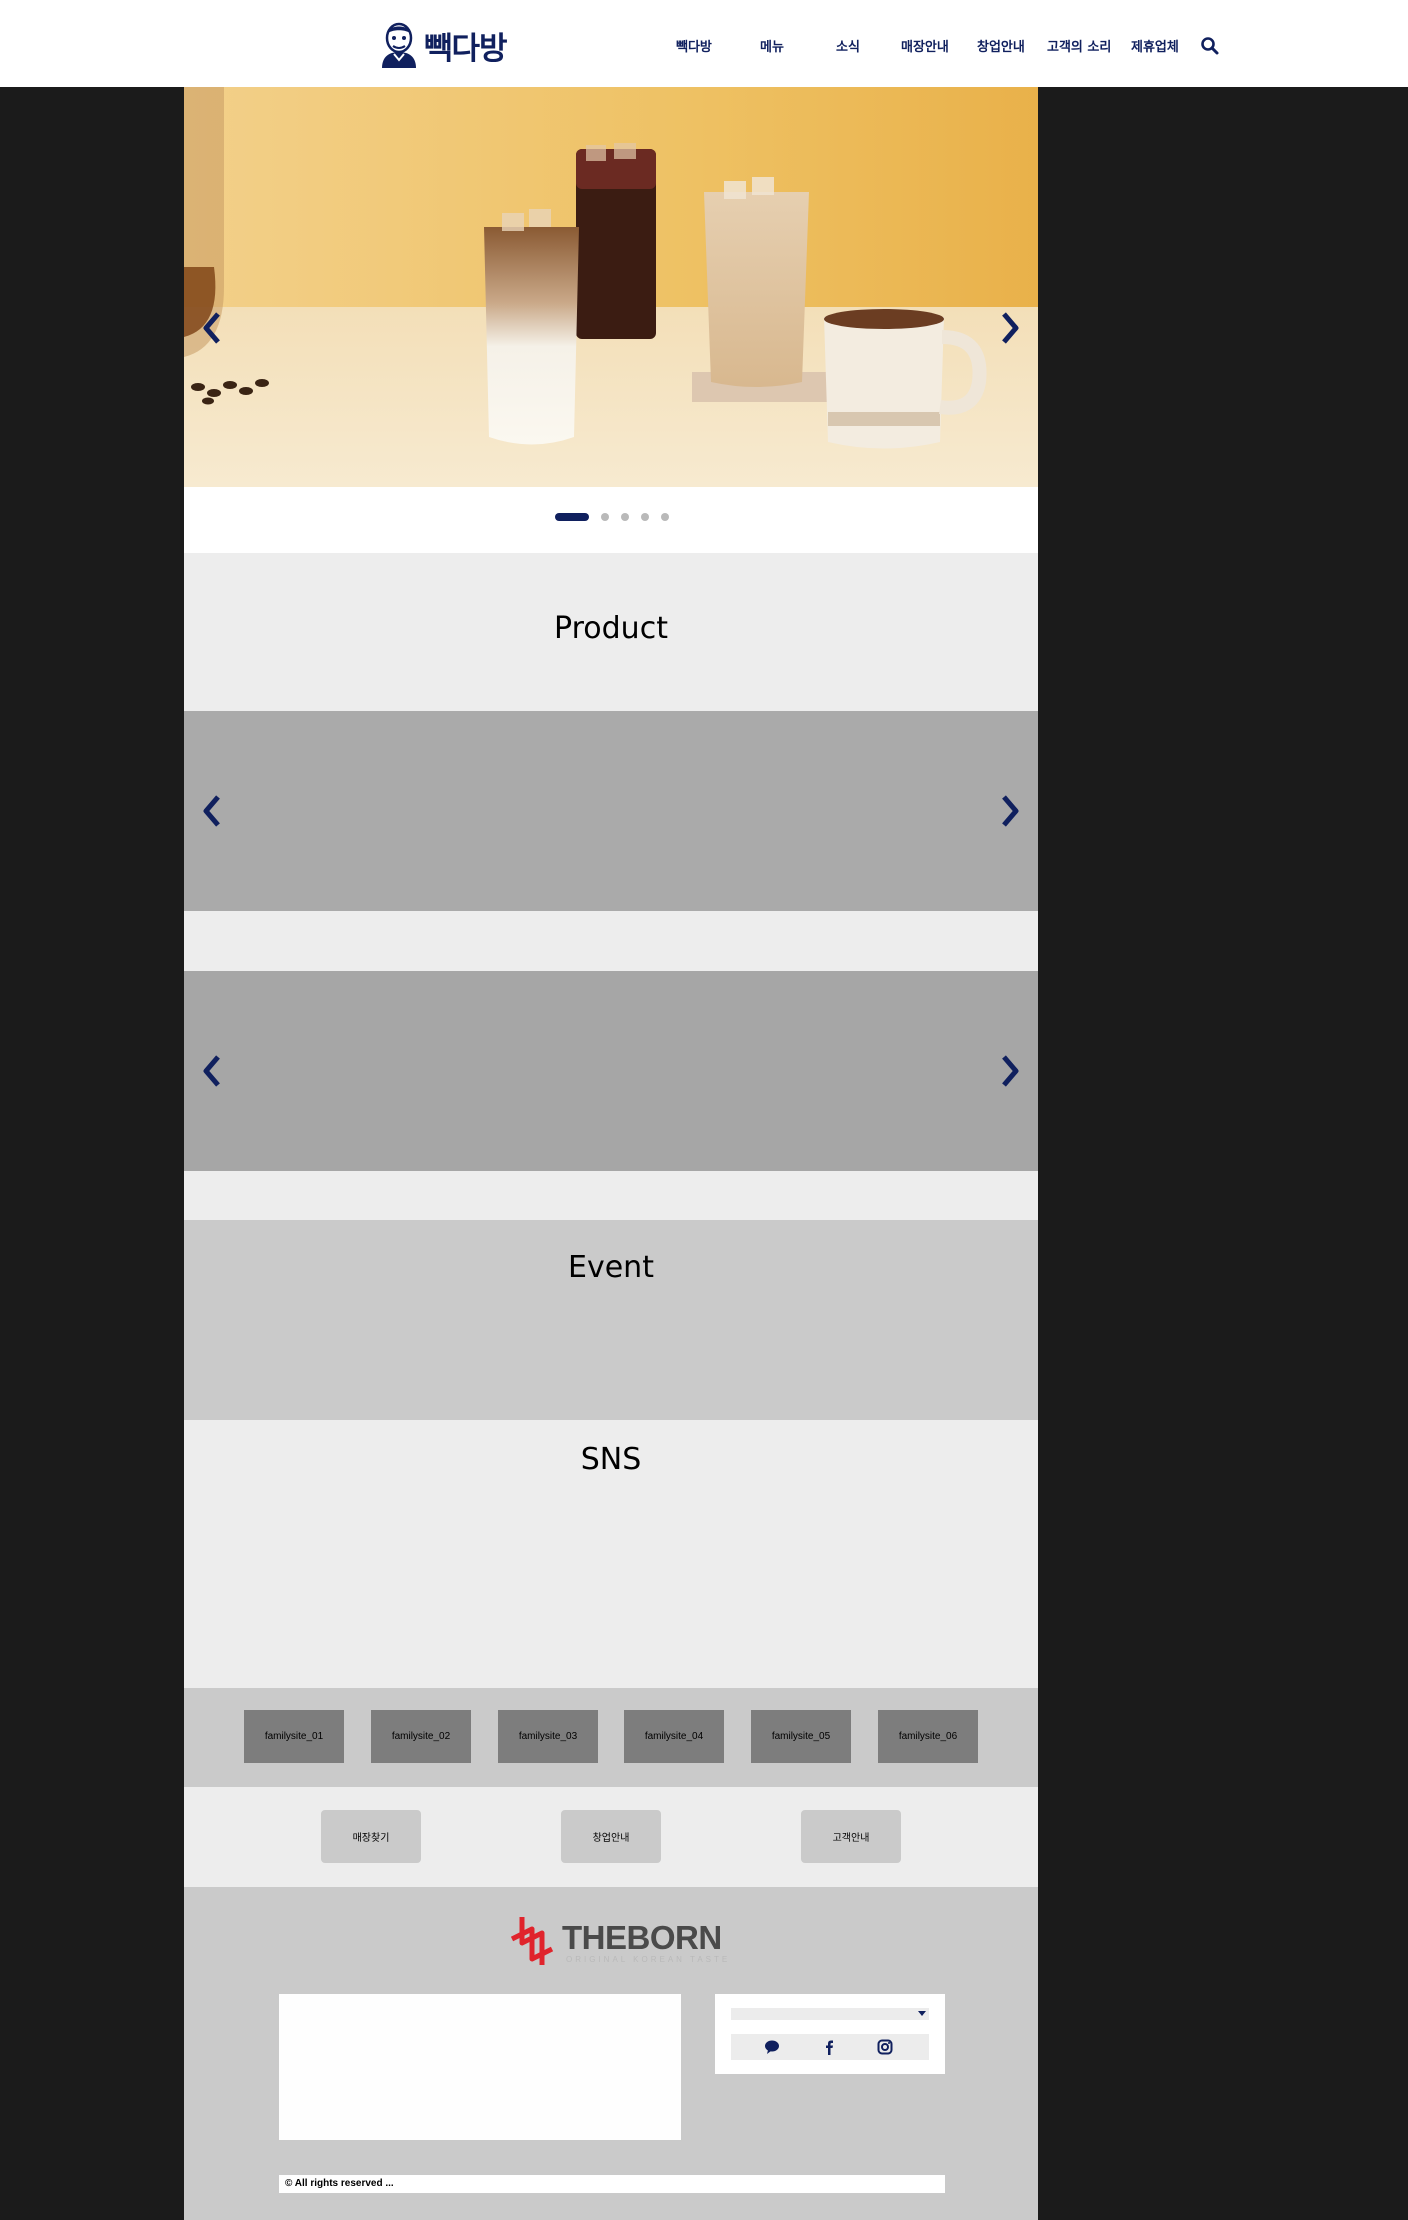 Image resolution: width=1408 pixels, height=2220 pixels. I want to click on logo: 빽다방, so click(444, 43).